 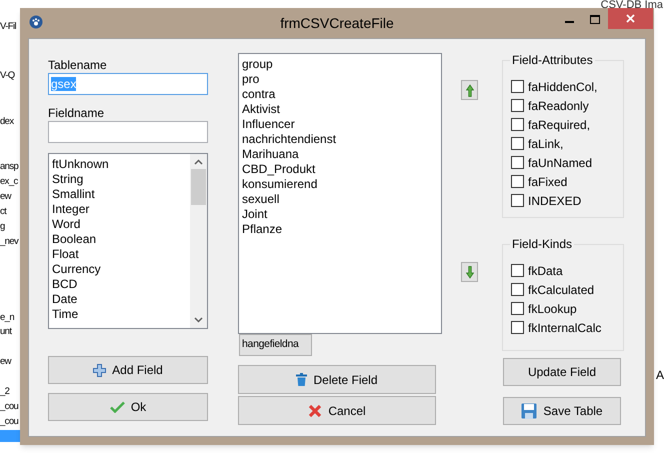 What do you see at coordinates (542, 244) in the screenshot?
I see `group-title: Field-Kinds` at bounding box center [542, 244].